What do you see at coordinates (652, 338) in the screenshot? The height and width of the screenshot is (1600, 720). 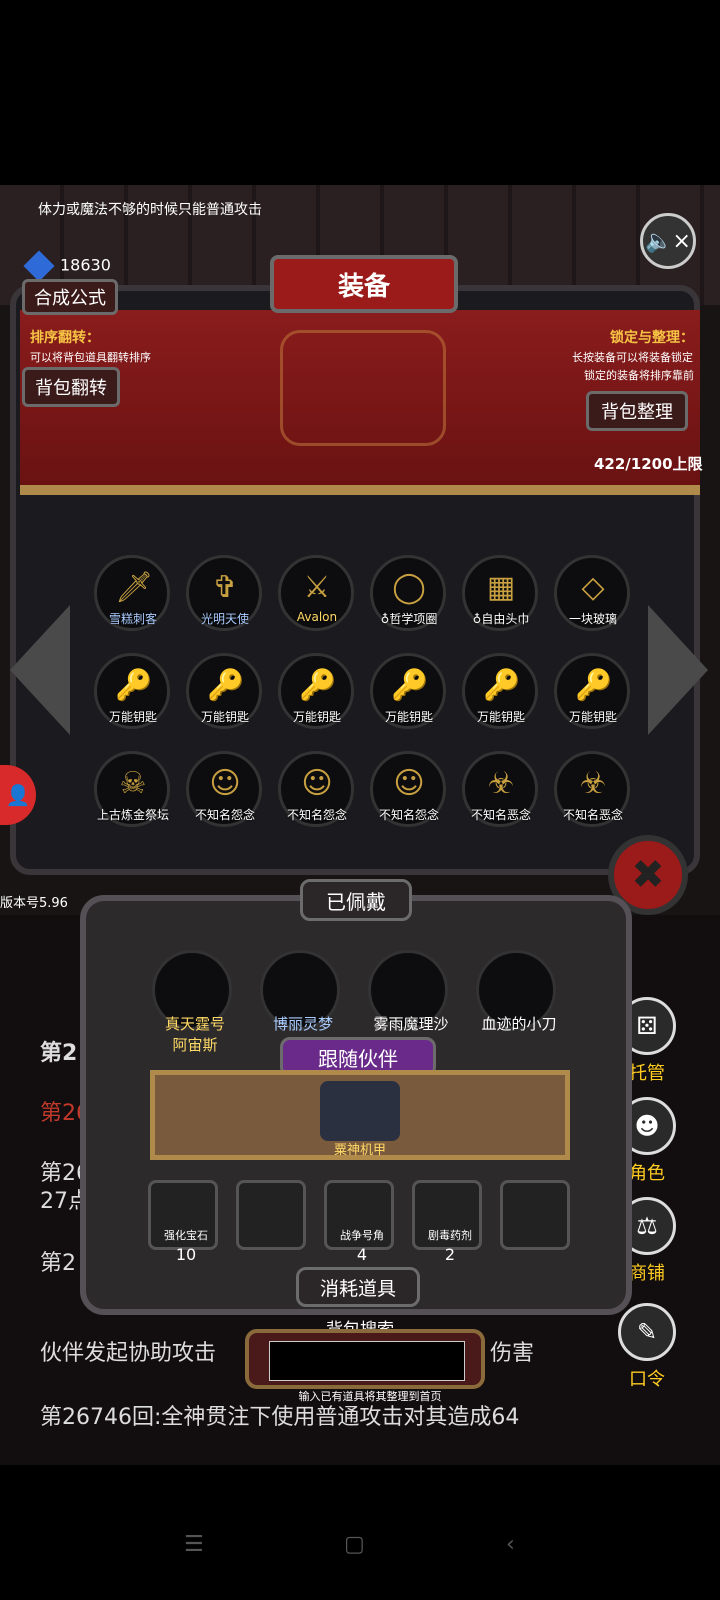 I see `lock-hint-title: 锁定与整理：` at bounding box center [652, 338].